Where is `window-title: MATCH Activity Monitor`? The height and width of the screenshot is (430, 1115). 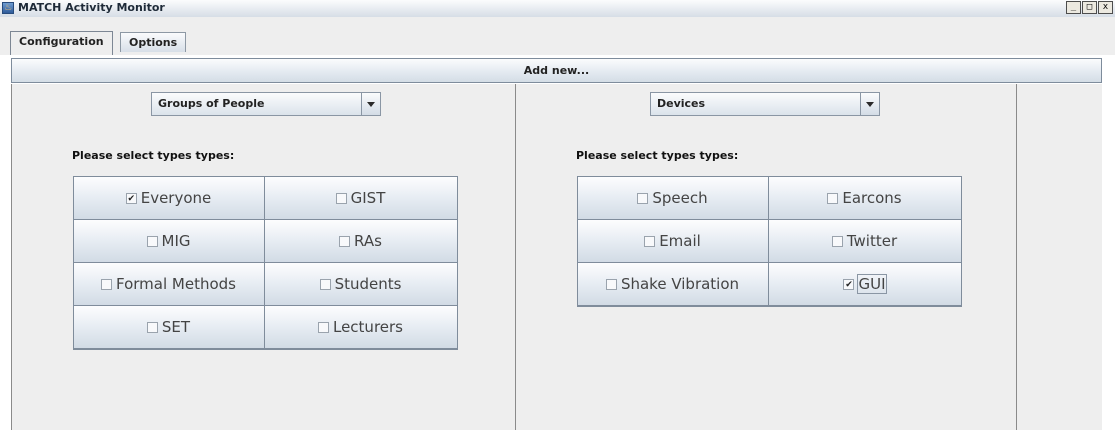 window-title: MATCH Activity Monitor is located at coordinates (91, 7).